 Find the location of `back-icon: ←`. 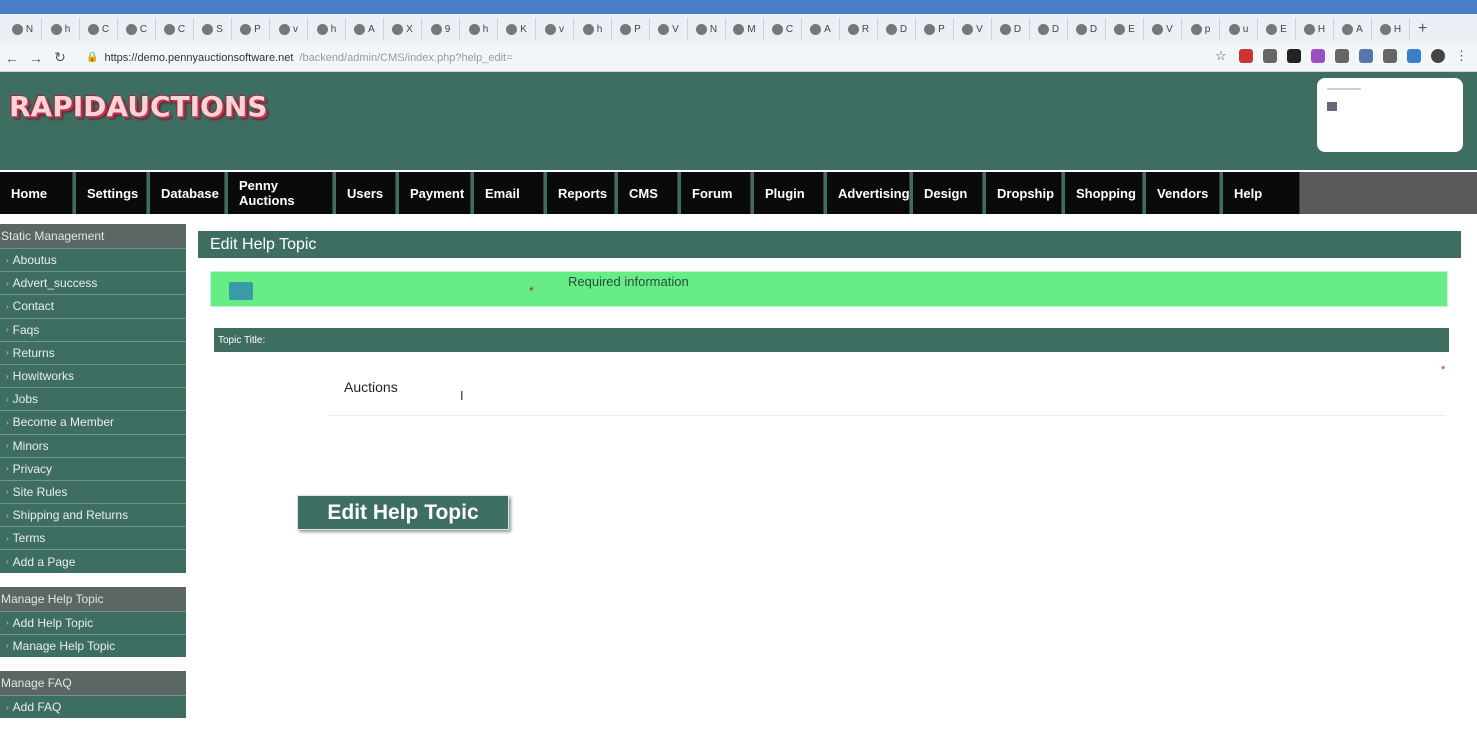

back-icon: ← is located at coordinates (12, 58).